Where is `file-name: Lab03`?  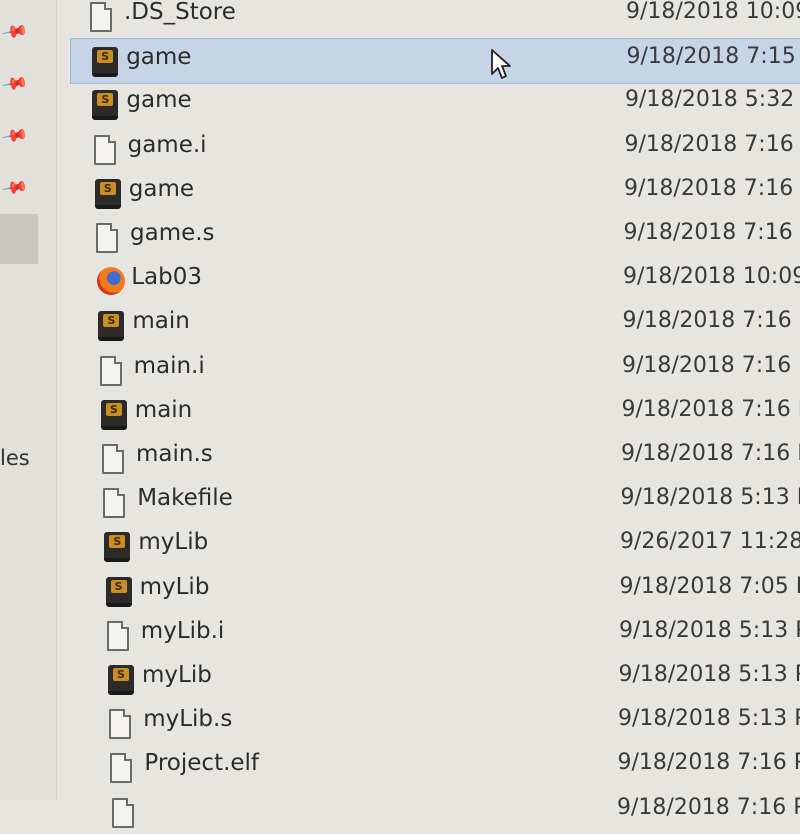
file-name: Lab03 is located at coordinates (166, 277).